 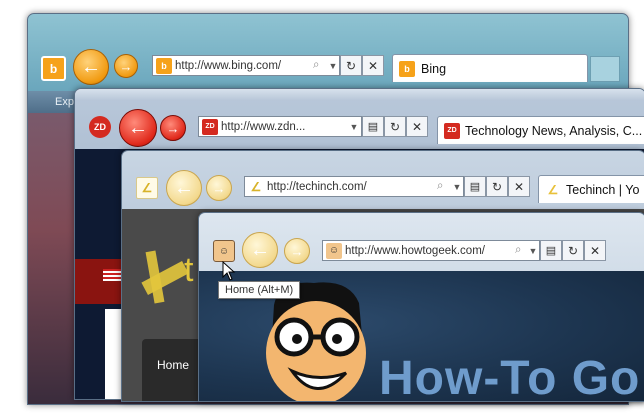 I want to click on home-tooltip: Home (Alt+M), so click(x=259, y=290).